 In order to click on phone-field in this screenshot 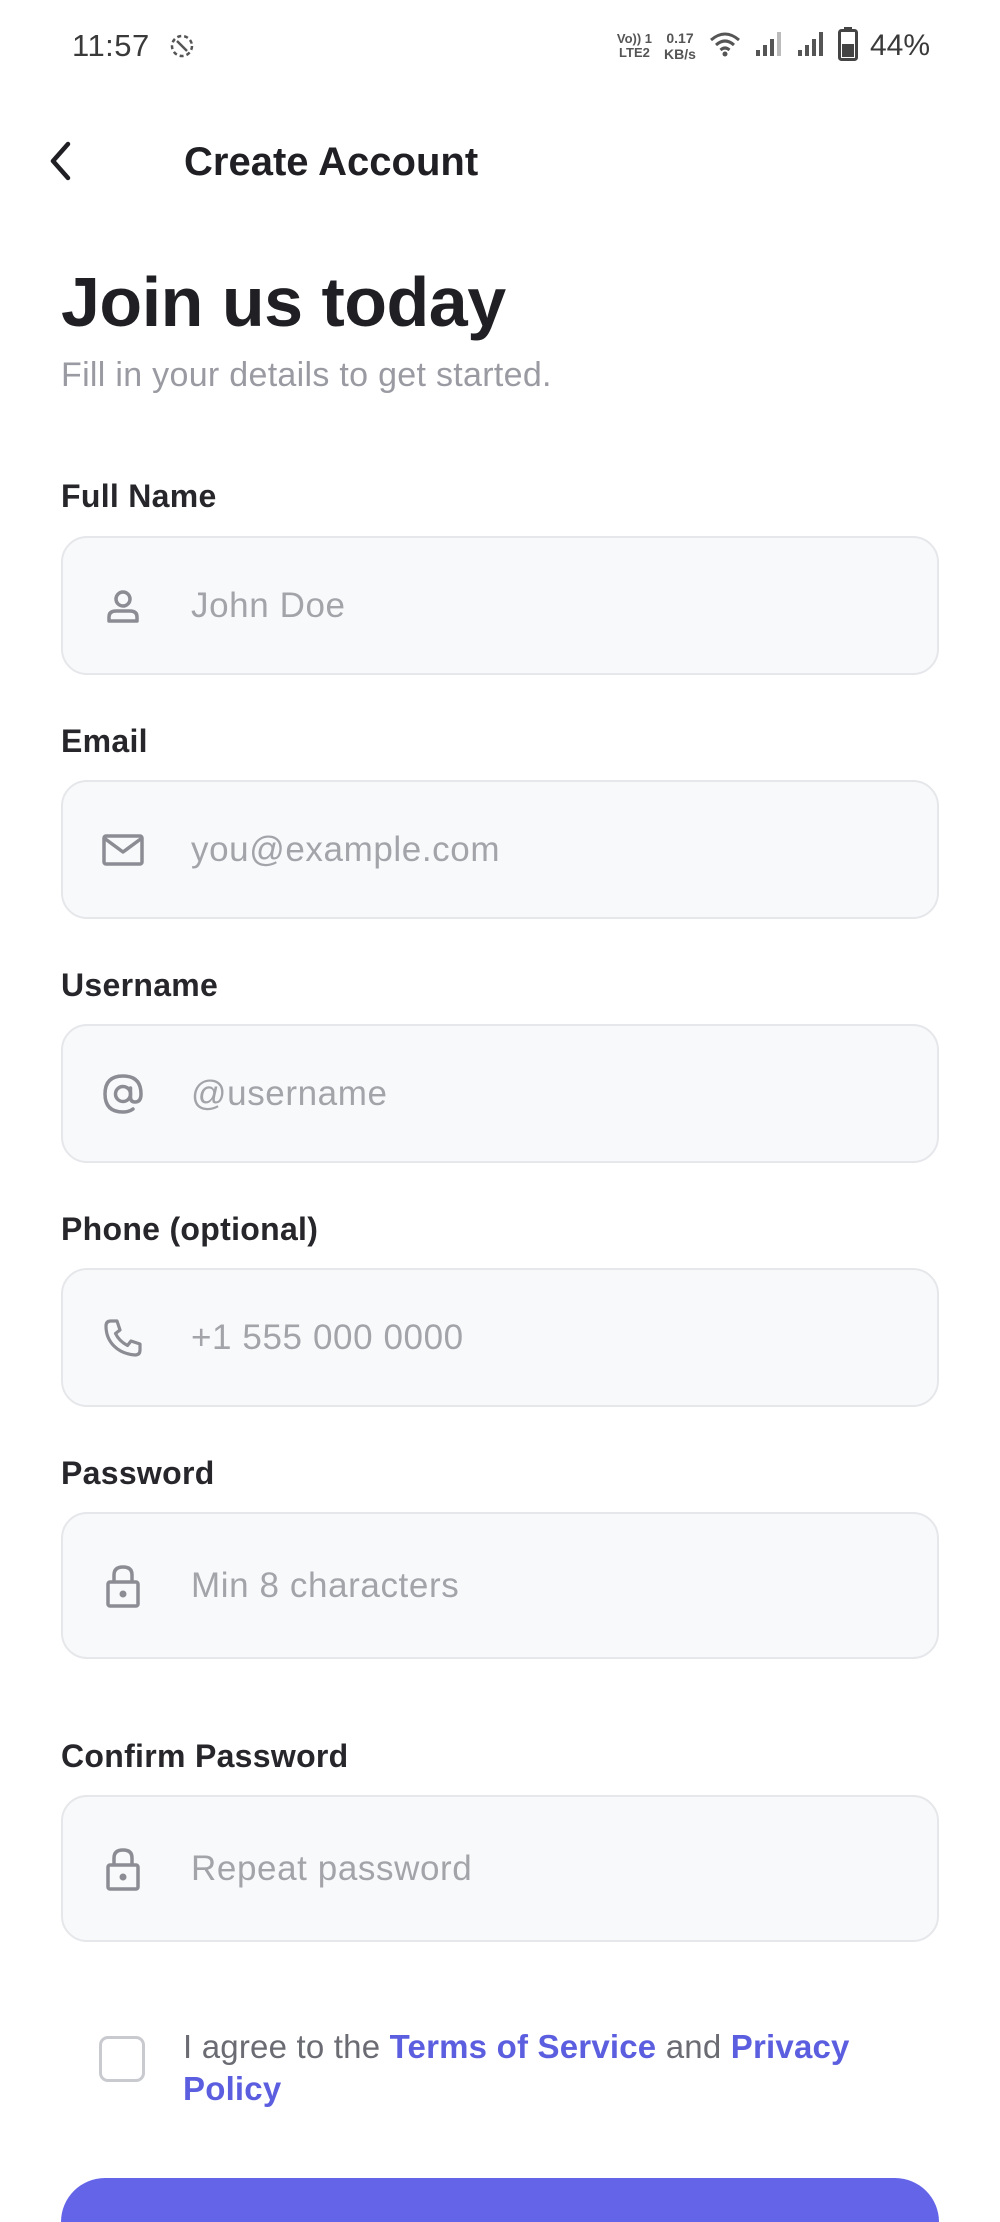, I will do `click(500, 1337)`.